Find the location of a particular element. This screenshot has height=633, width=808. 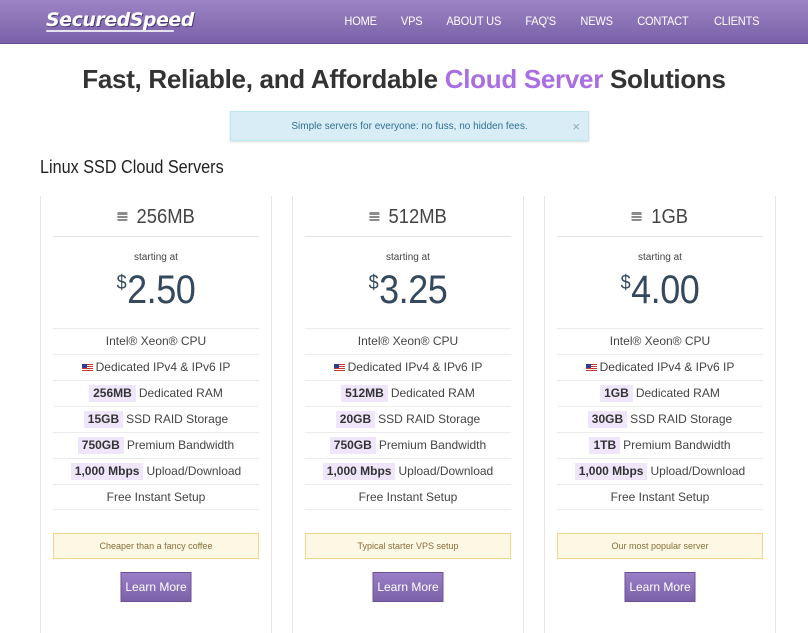

feature-bandwidth: 1TB Premium Bandwidth is located at coordinates (660, 445).